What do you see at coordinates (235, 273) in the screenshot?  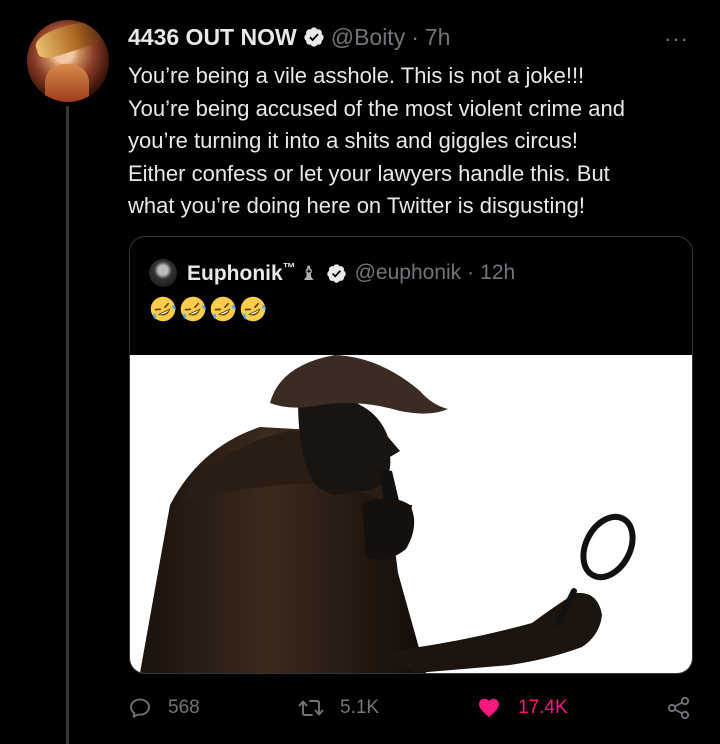 I see `quoted-name-text: Euphonik` at bounding box center [235, 273].